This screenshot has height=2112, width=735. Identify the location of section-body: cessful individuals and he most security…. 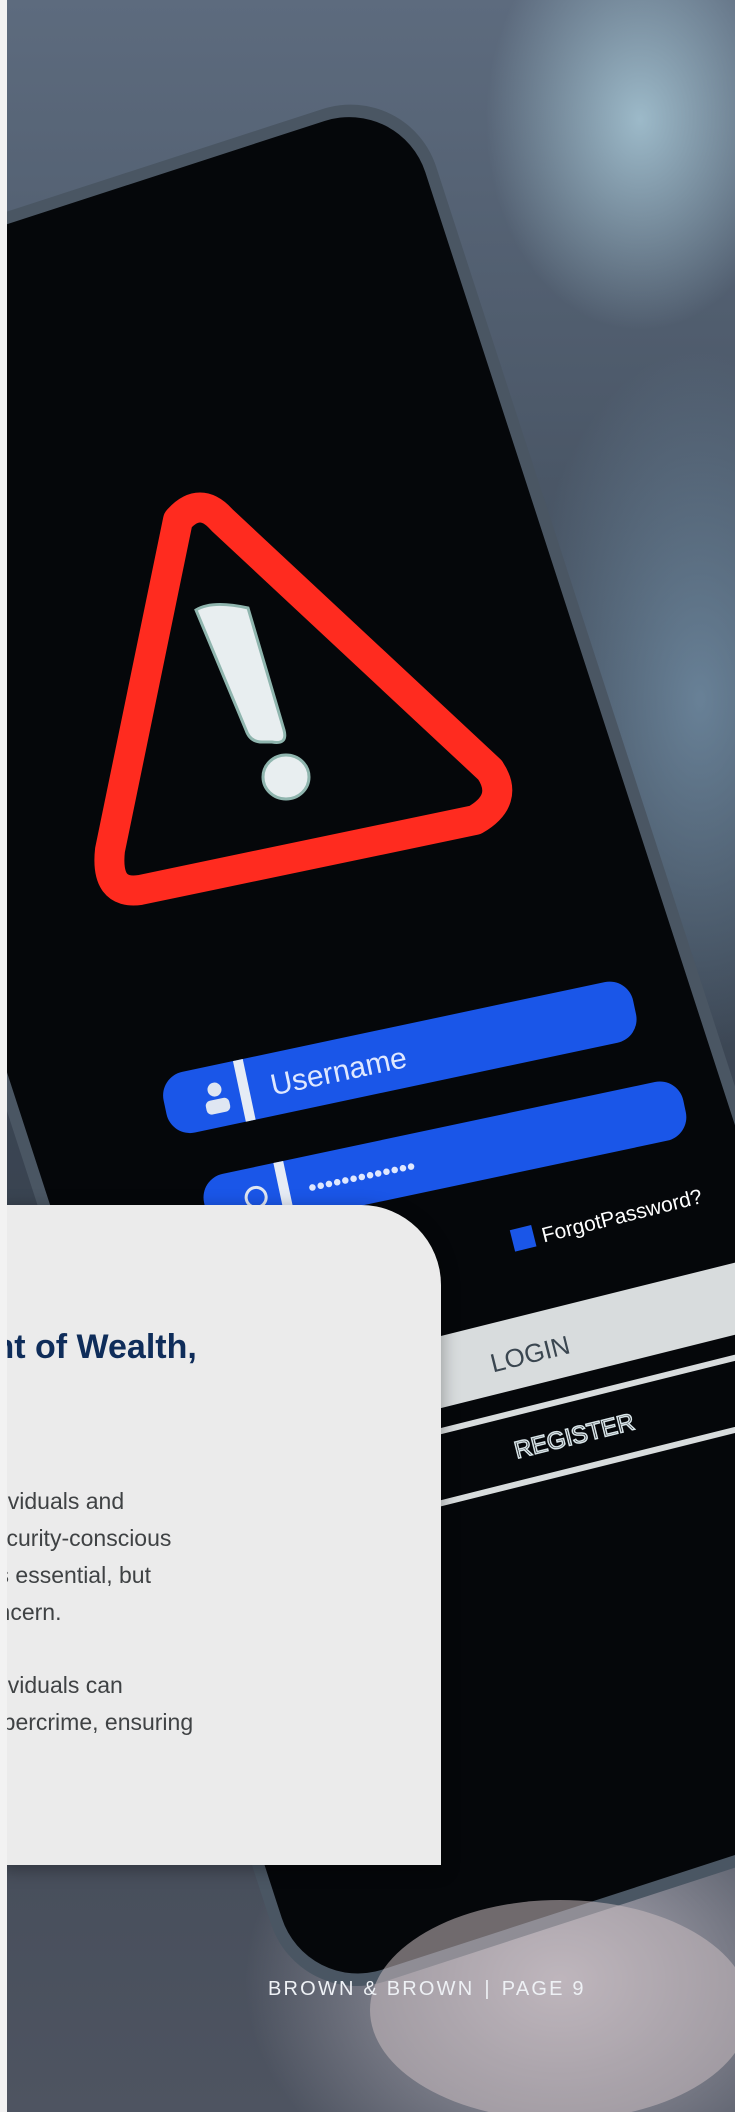
(217, 1630).